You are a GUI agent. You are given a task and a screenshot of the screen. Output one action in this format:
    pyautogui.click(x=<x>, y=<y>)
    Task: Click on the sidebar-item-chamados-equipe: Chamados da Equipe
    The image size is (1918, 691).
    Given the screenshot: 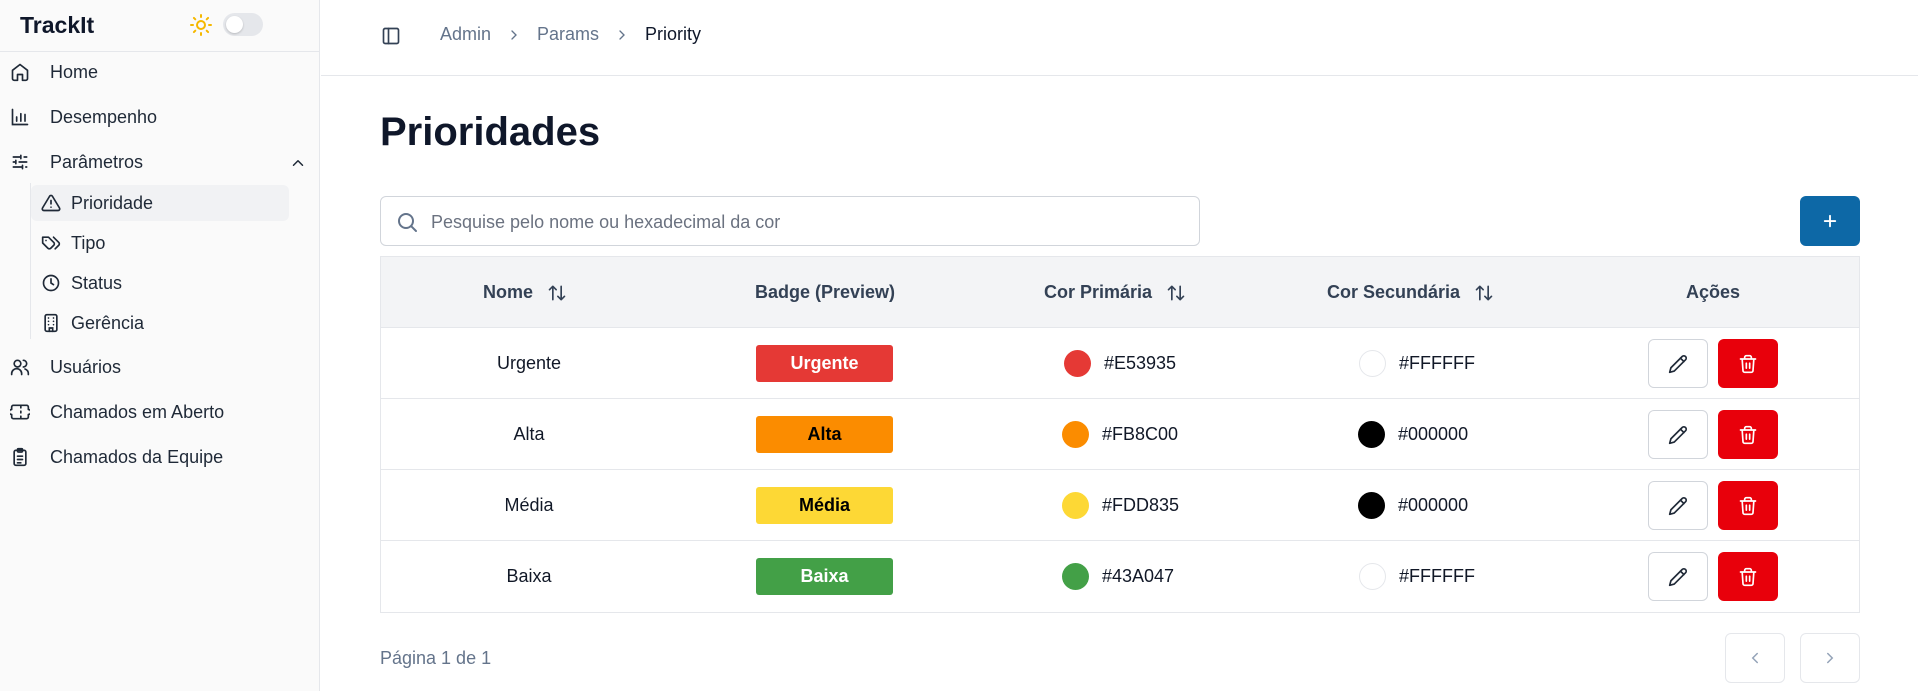 What is the action you would take?
    pyautogui.click(x=160, y=457)
    